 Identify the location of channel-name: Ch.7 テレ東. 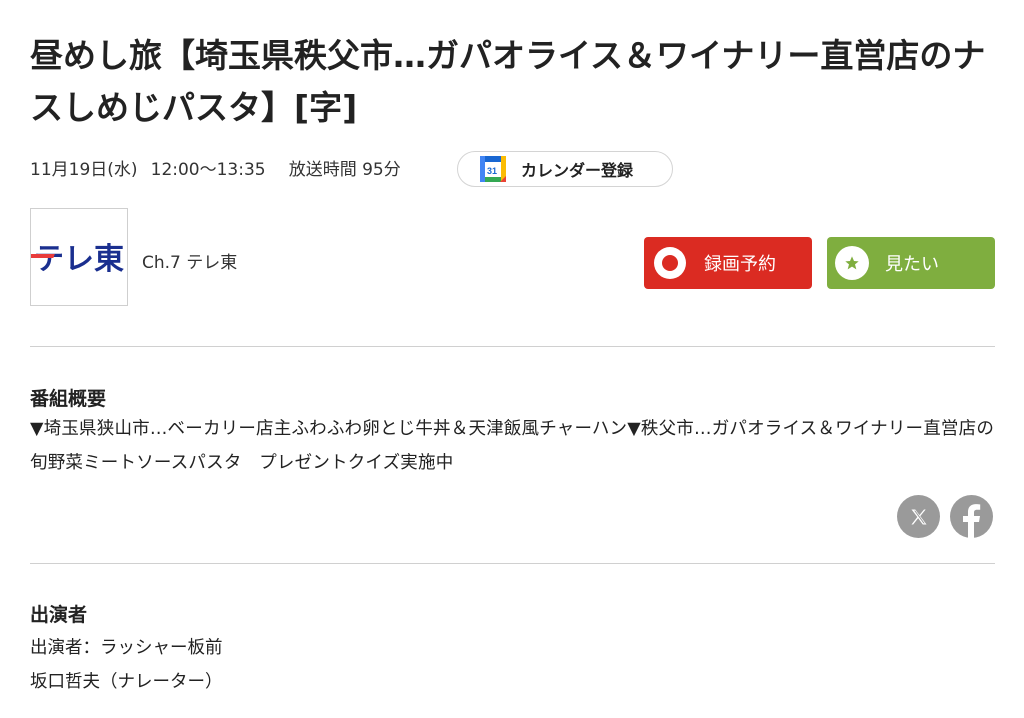
(190, 263).